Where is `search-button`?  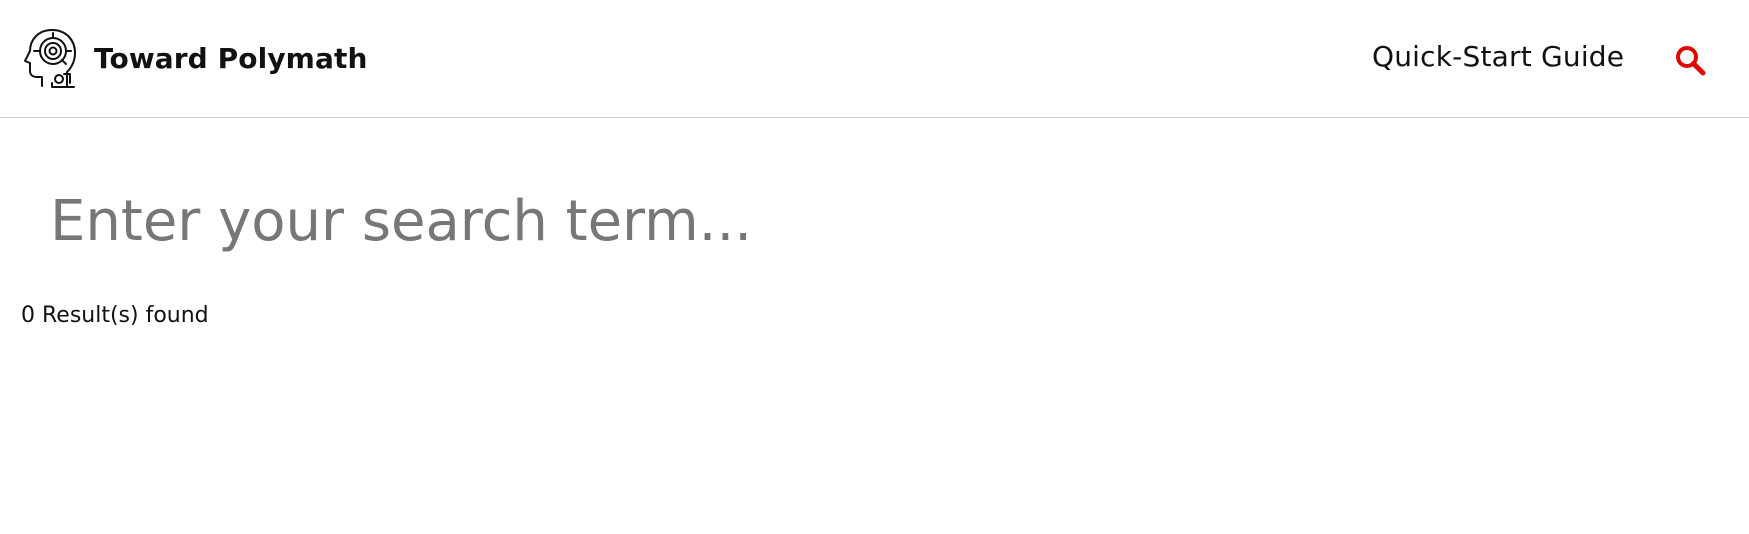
search-button is located at coordinates (1690, 60).